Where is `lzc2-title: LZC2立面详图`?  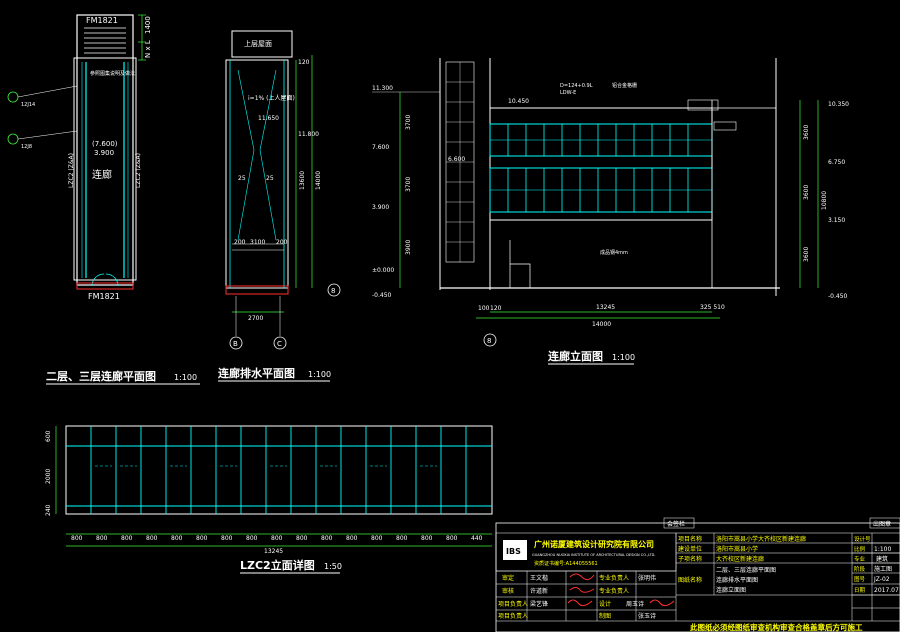
lzc2-title: LZC2立面详图 is located at coordinates (277, 565).